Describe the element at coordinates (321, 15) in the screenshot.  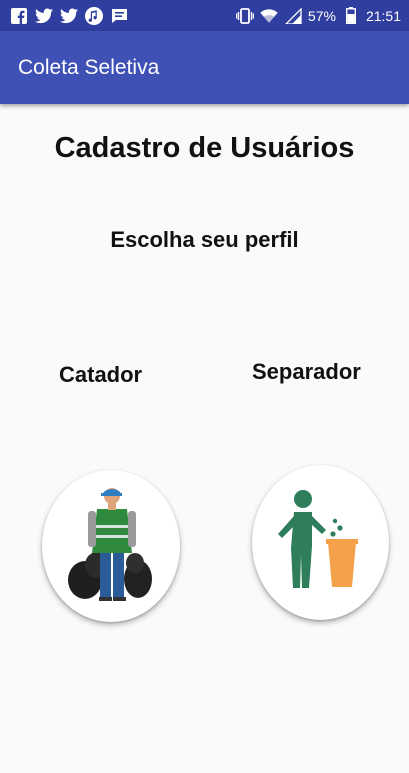
I see `battery-percent: 57%` at that location.